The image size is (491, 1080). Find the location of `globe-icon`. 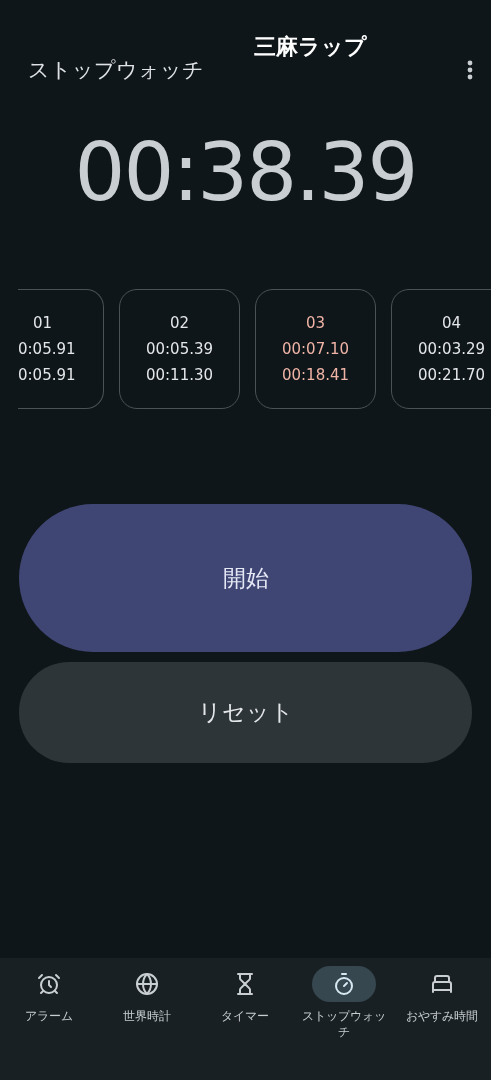

globe-icon is located at coordinates (147, 984).